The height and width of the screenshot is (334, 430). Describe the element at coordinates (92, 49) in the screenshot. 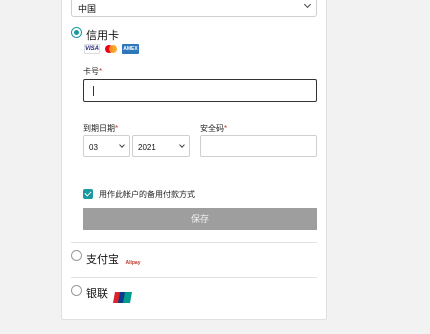

I see `visa-icon: VISA` at that location.